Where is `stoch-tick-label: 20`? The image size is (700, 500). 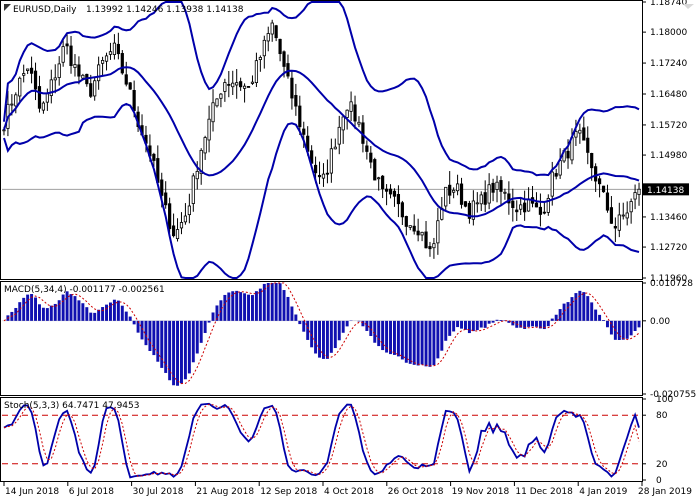
stoch-tick-label: 20 is located at coordinates (662, 465).